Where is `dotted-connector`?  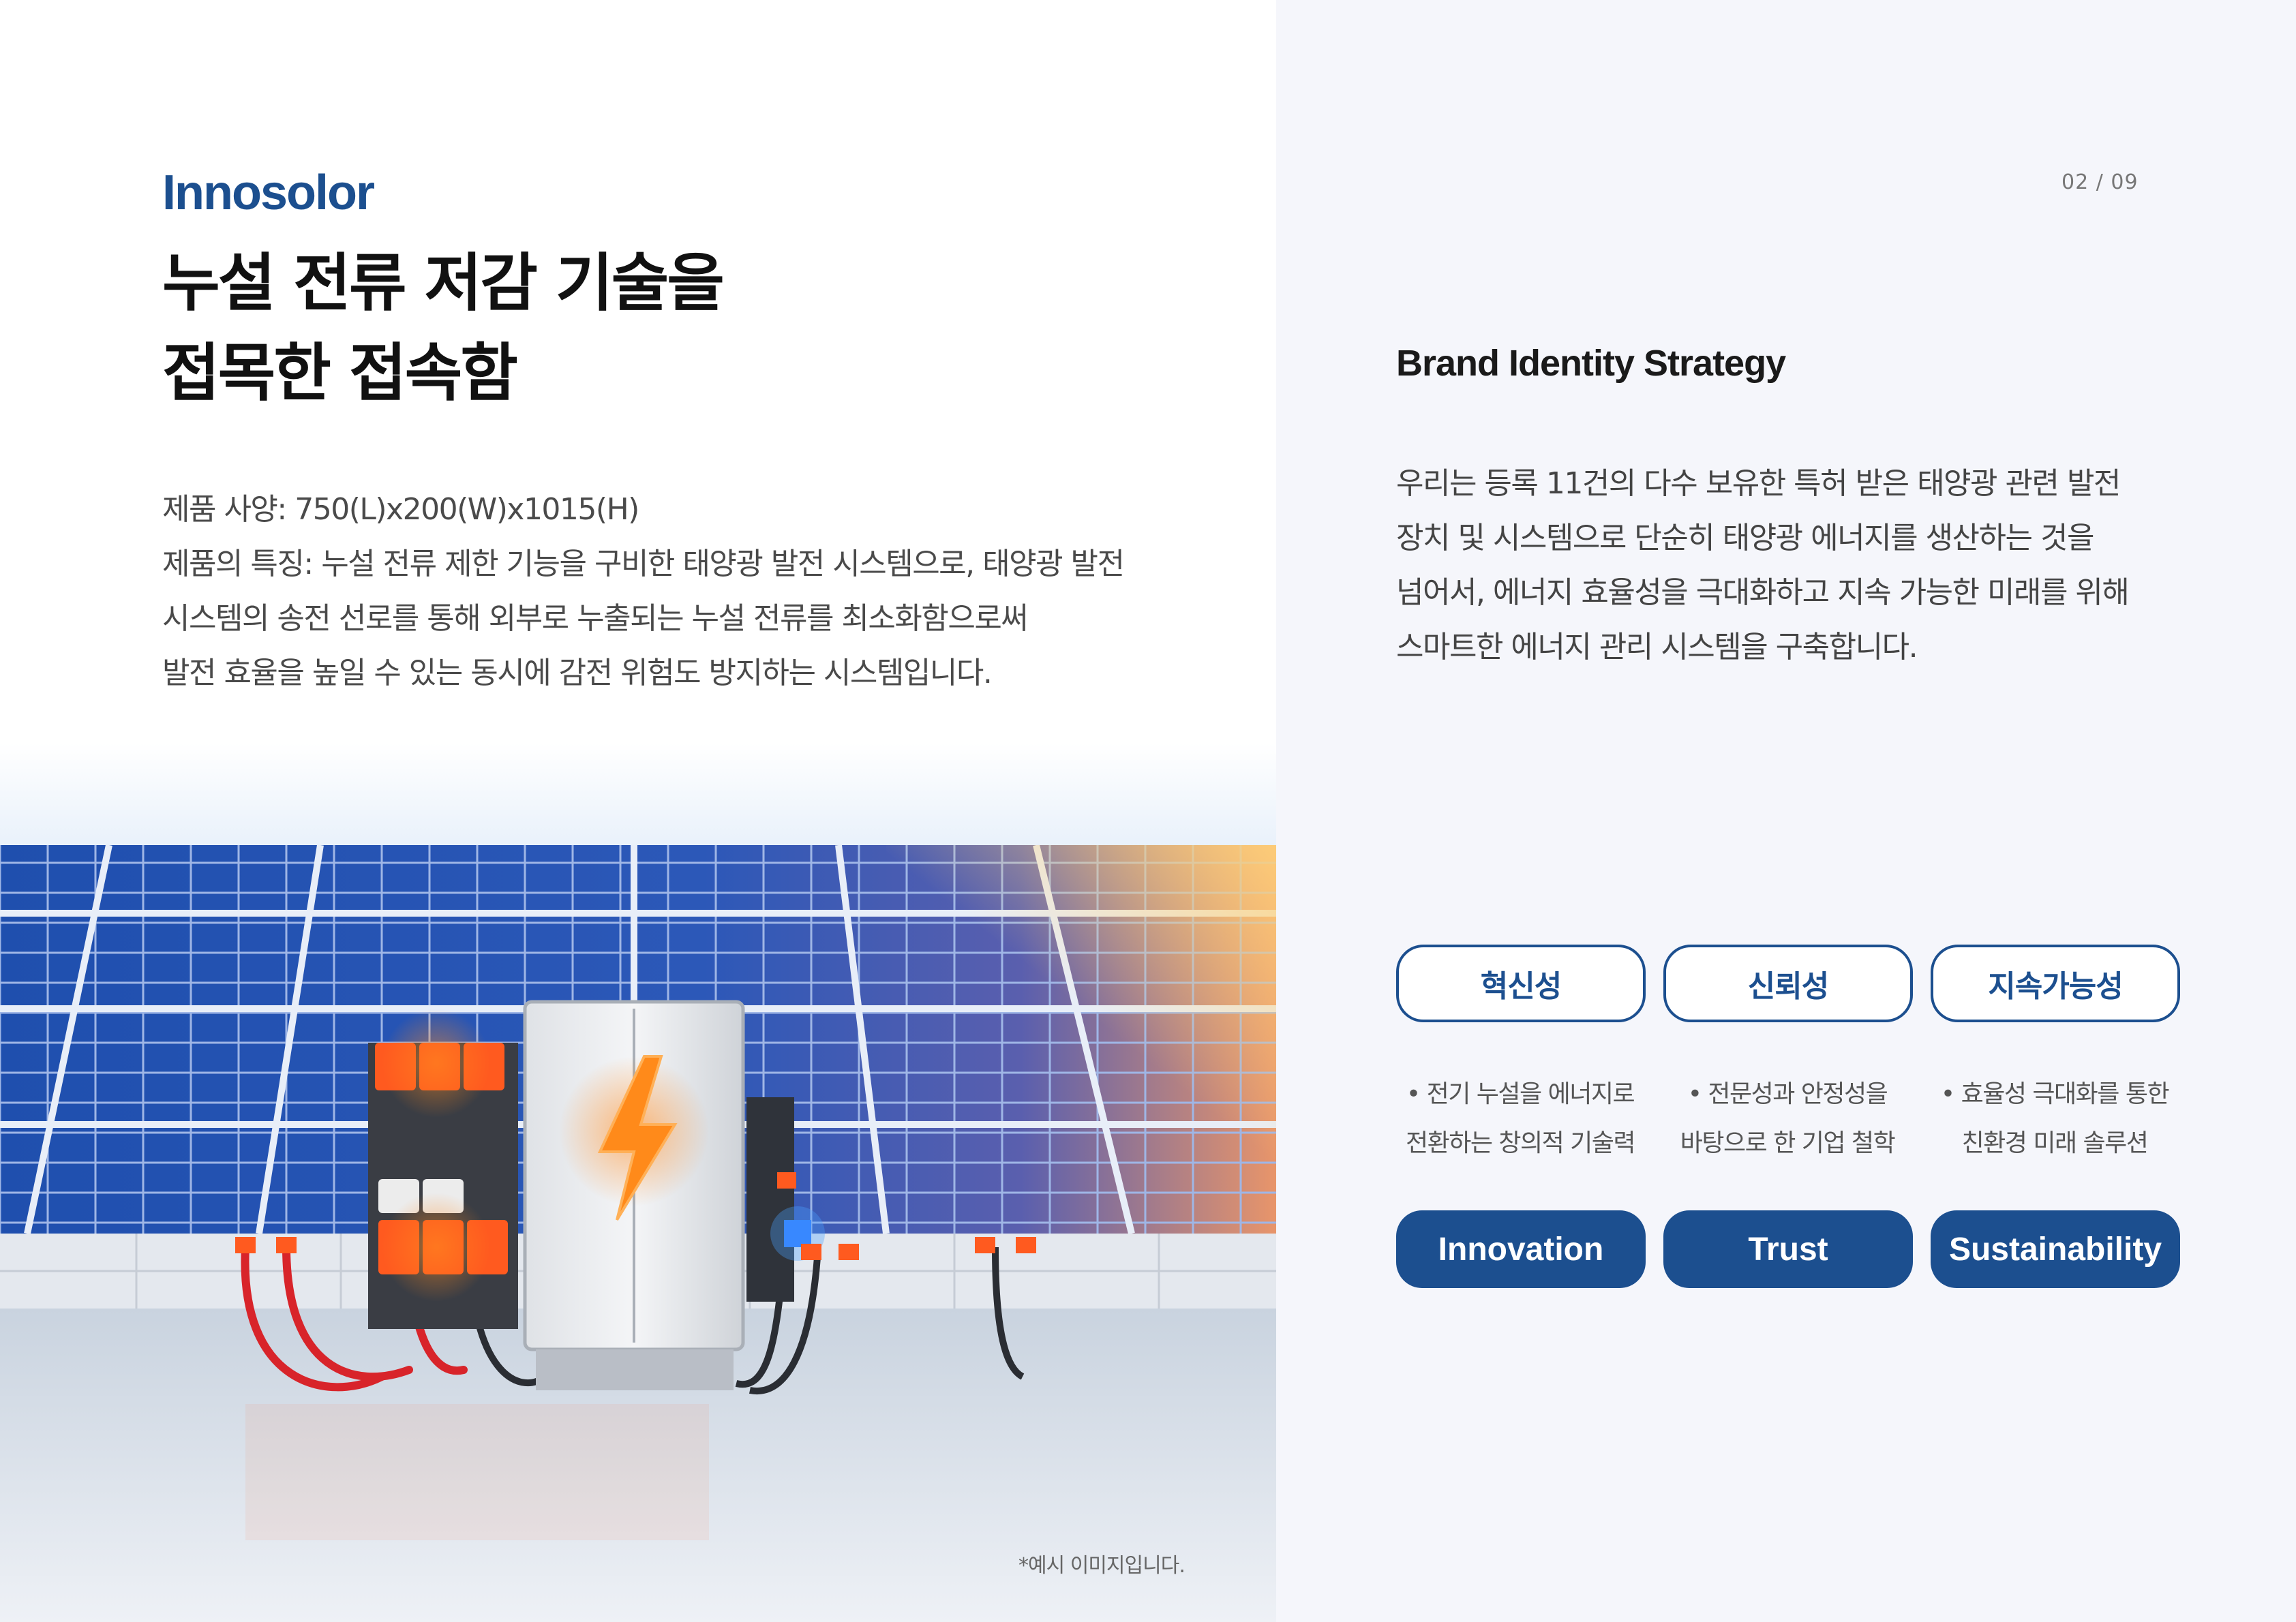
dotted-connector is located at coordinates (1788, 798).